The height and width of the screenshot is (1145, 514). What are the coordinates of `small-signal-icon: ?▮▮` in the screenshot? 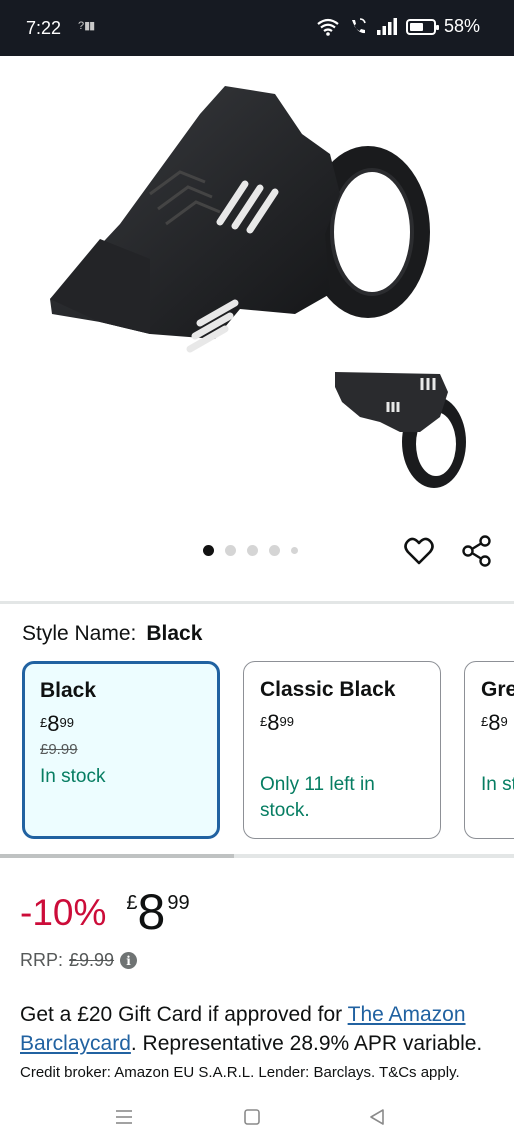 It's located at (86, 26).